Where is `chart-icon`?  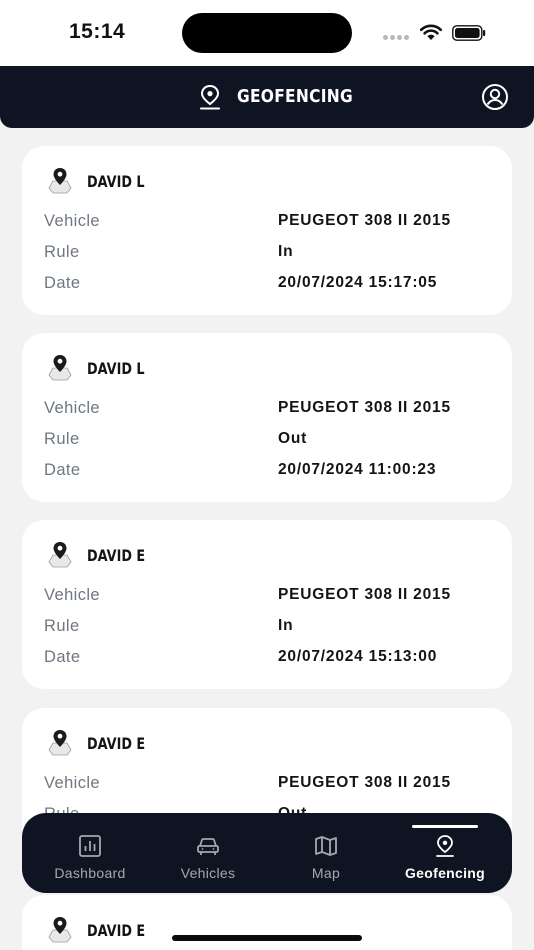
chart-icon is located at coordinates (90, 846).